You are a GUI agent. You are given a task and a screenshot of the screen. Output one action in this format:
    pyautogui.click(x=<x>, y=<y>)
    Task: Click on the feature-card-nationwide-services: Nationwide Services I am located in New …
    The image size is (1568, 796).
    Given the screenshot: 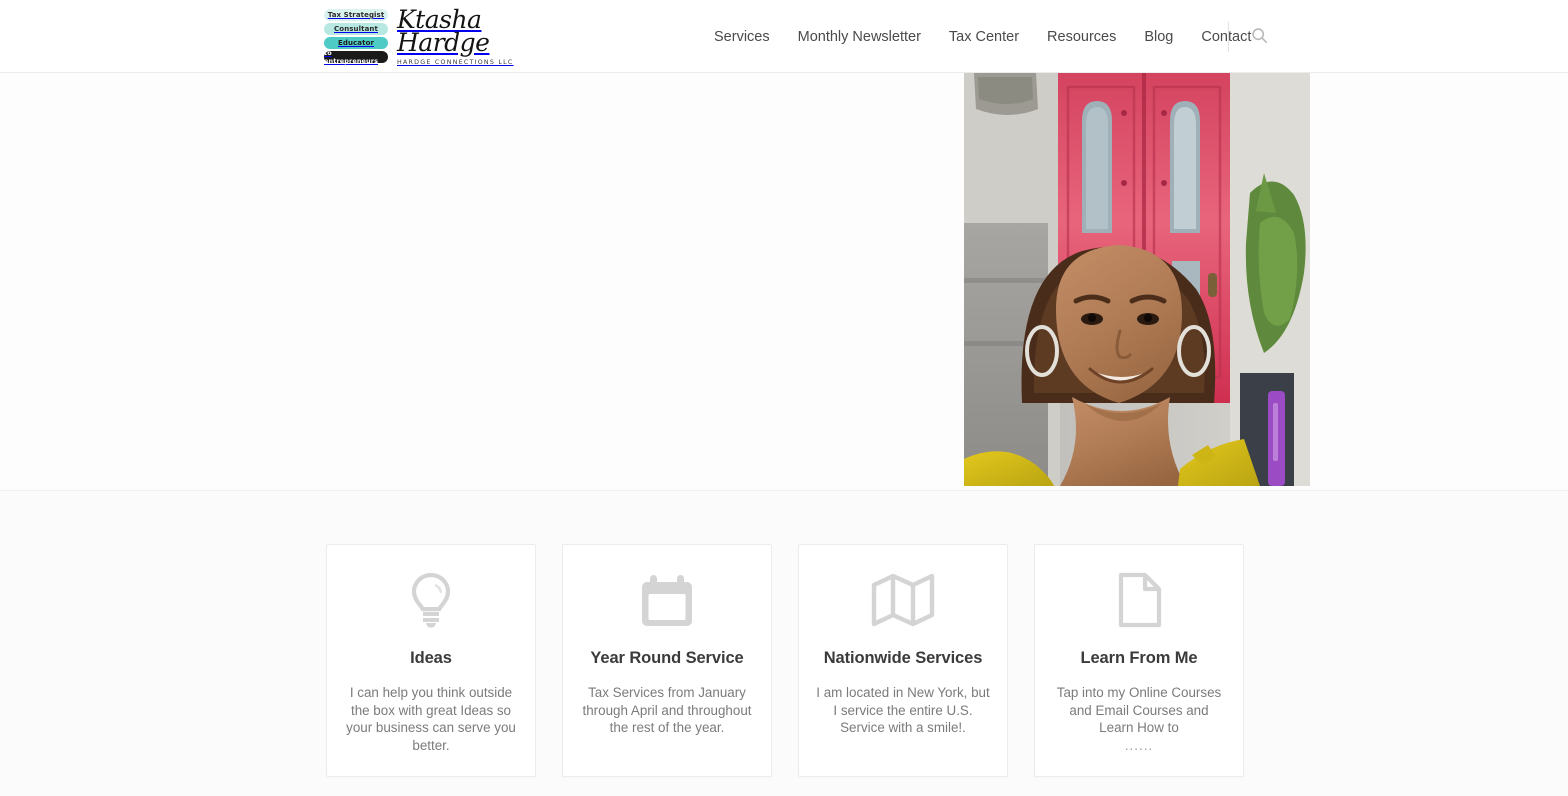 What is the action you would take?
    pyautogui.click(x=903, y=661)
    